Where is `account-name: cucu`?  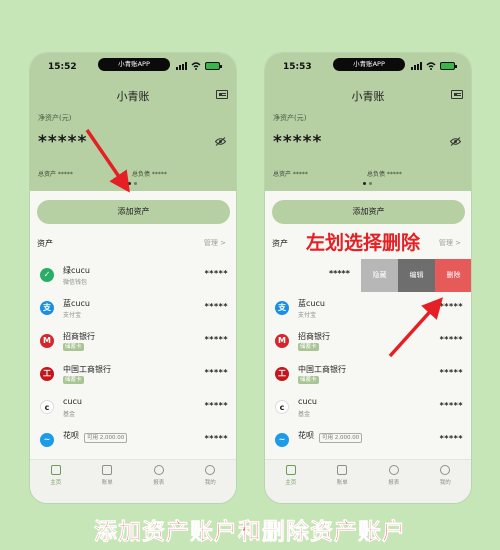
account-name: cucu is located at coordinates (72, 401).